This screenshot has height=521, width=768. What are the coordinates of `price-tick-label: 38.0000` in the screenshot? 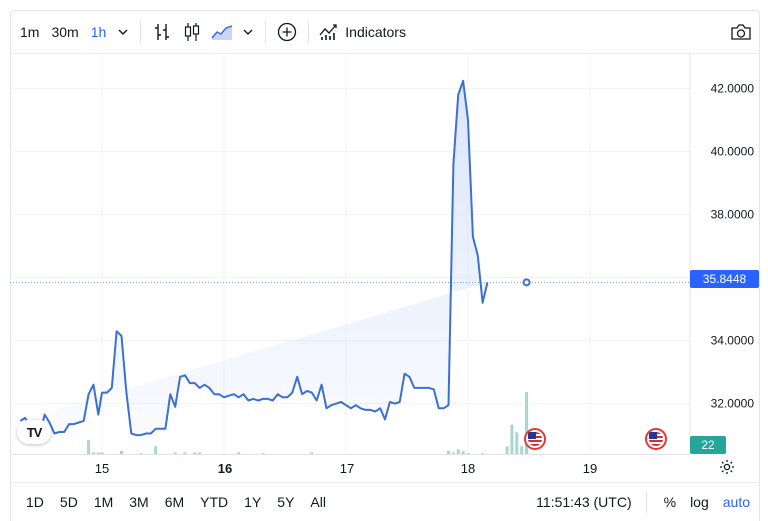 It's located at (733, 215).